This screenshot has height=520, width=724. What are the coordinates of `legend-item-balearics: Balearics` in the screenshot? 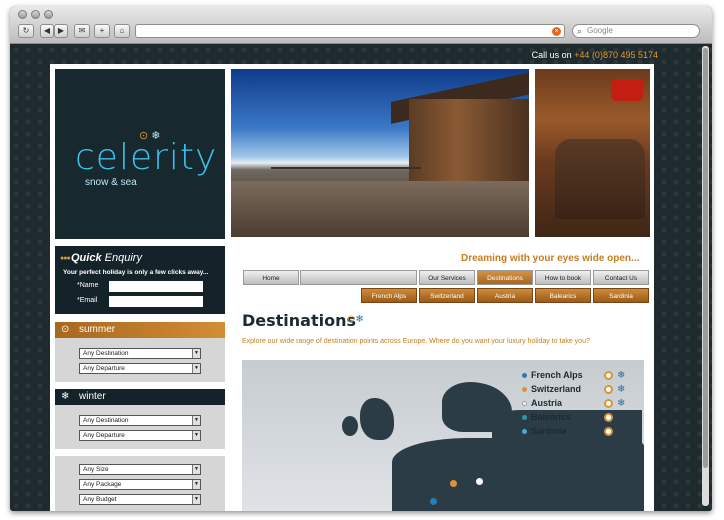 It's located at (546, 417).